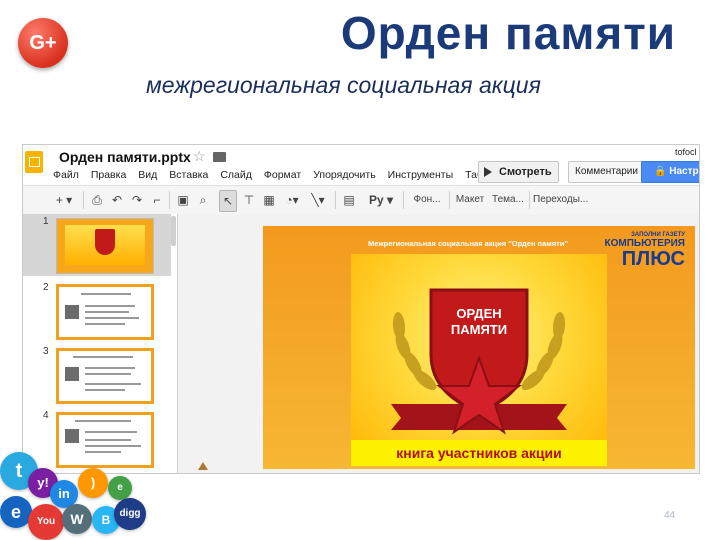 This screenshot has width=720, height=540. I want to click on menu-file: Файл, so click(66, 175).